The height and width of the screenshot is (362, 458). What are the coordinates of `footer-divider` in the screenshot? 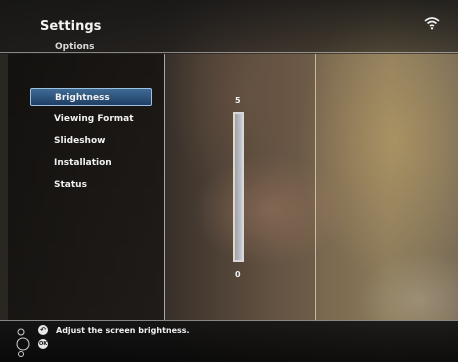 It's located at (229, 320).